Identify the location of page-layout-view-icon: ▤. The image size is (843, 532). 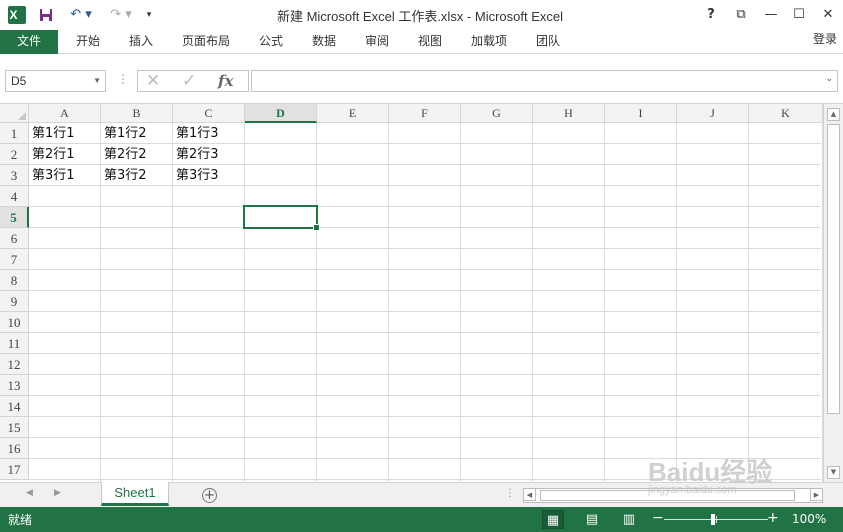
(592, 519).